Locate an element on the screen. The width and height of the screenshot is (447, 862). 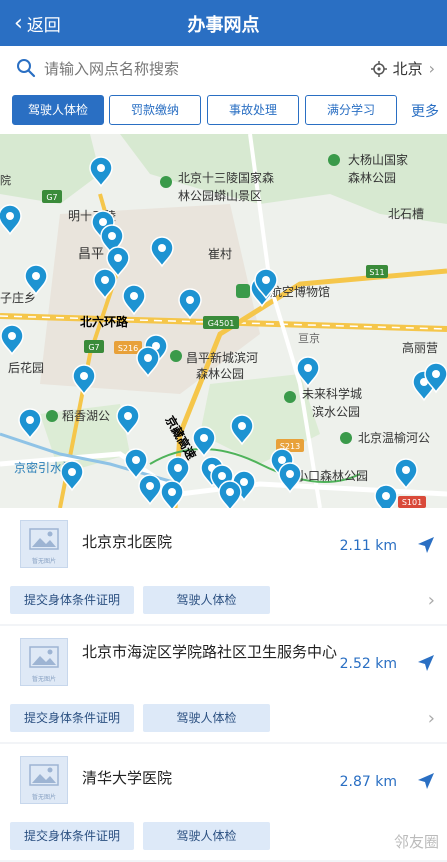
svg-text: S216 is located at coordinates (128, 348).